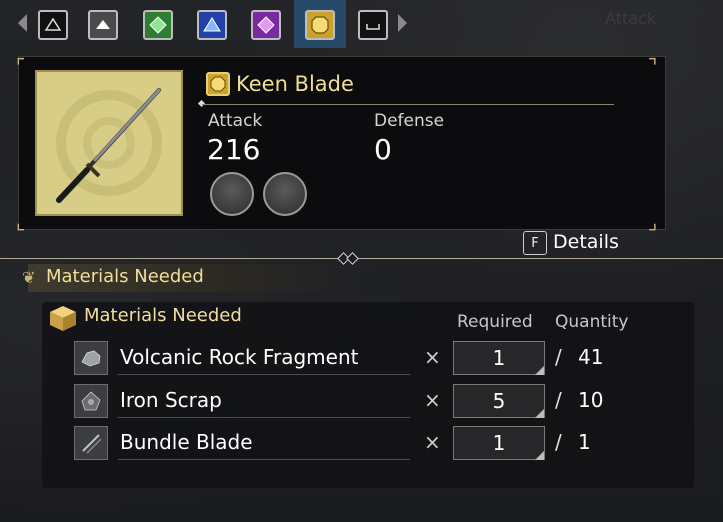  Describe the element at coordinates (91, 401) in the screenshot. I see `iron-scrap-icon` at that location.